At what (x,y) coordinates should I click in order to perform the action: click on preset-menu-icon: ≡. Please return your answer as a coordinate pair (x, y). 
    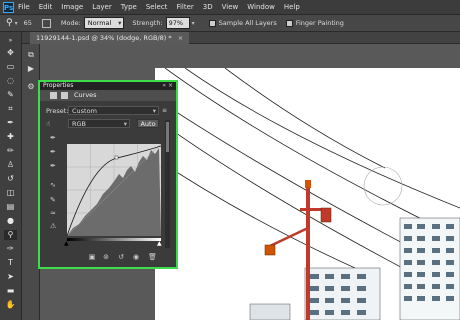
    Looking at the image, I should click on (164, 110).